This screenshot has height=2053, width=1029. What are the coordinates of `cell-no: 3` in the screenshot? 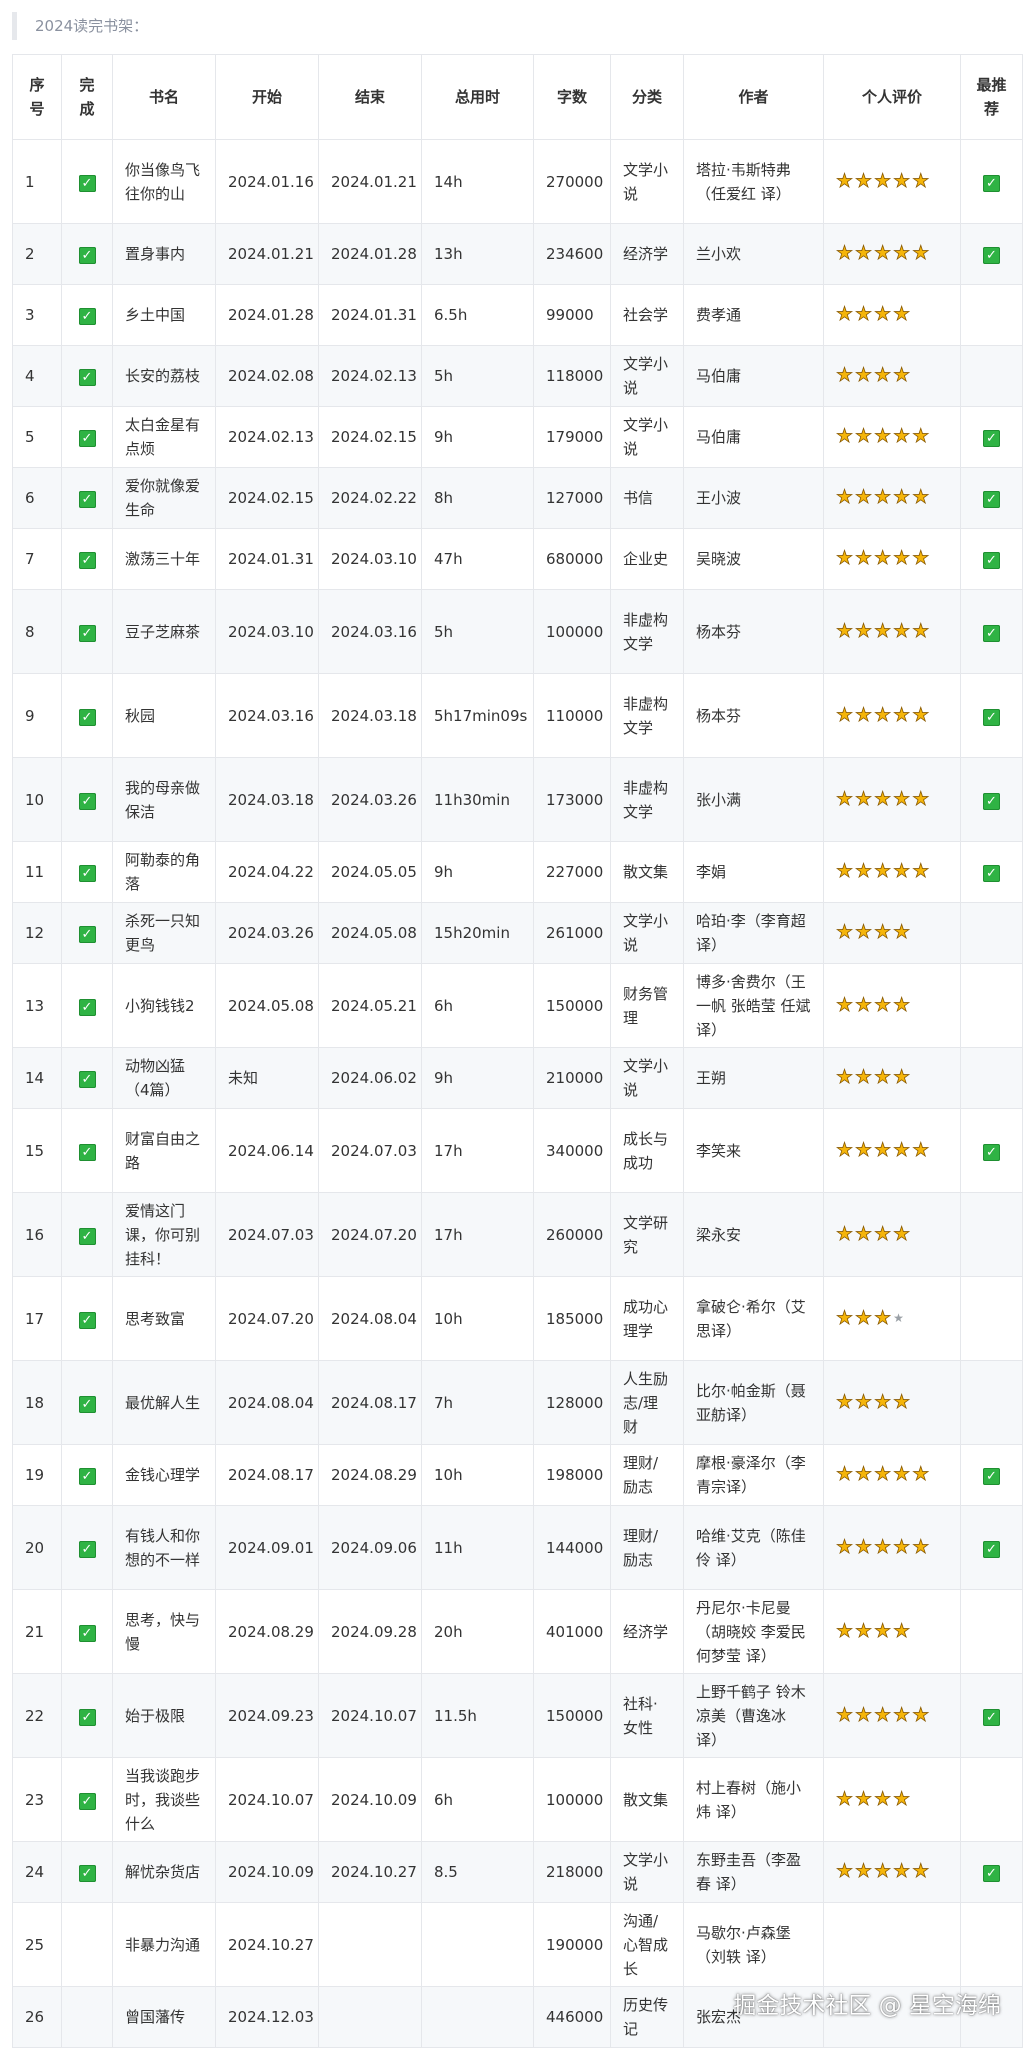 It's located at (37, 315).